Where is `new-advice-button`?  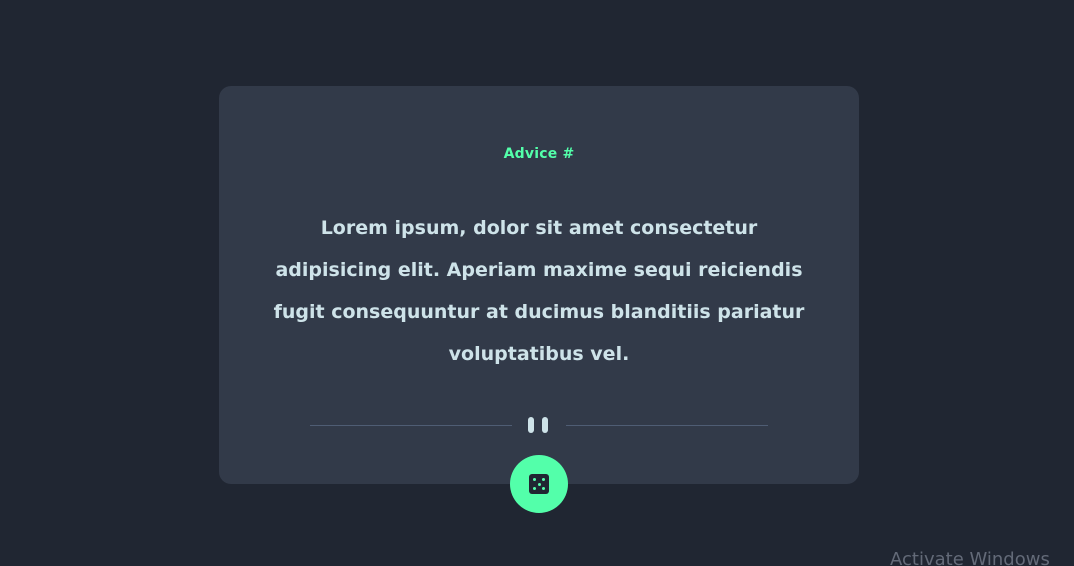
new-advice-button is located at coordinates (539, 484).